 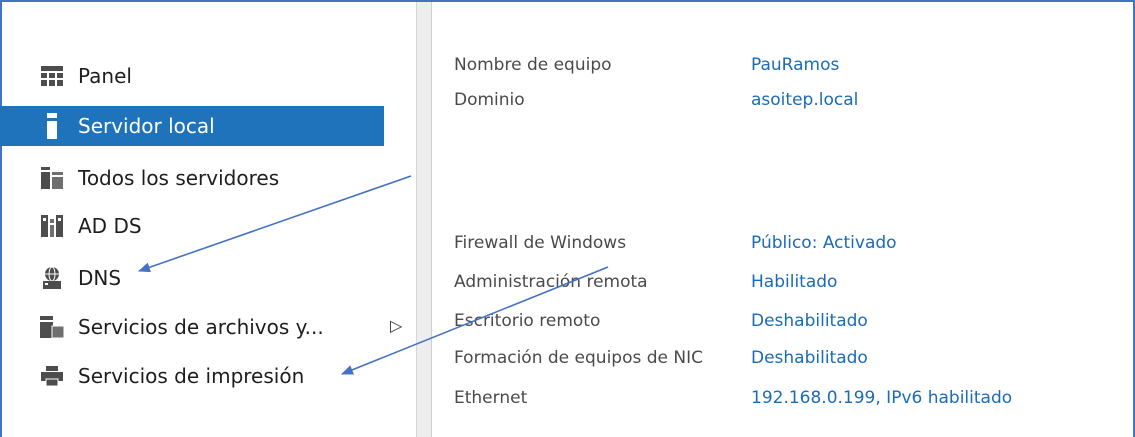 What do you see at coordinates (52, 327) in the screenshot?
I see `file-services-icon` at bounding box center [52, 327].